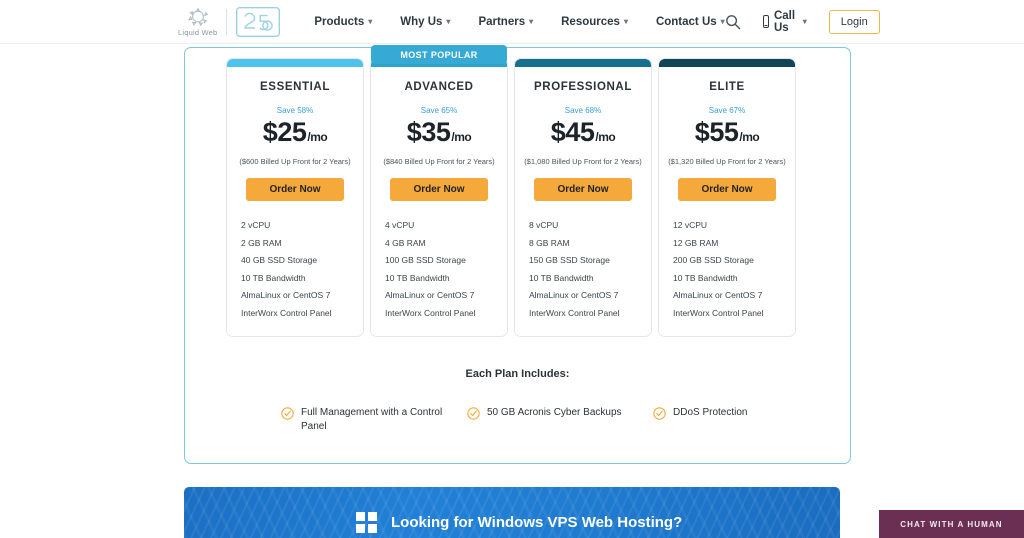  What do you see at coordinates (279, 260) in the screenshot?
I see `spec-item: 40 GB SSD Storage` at bounding box center [279, 260].